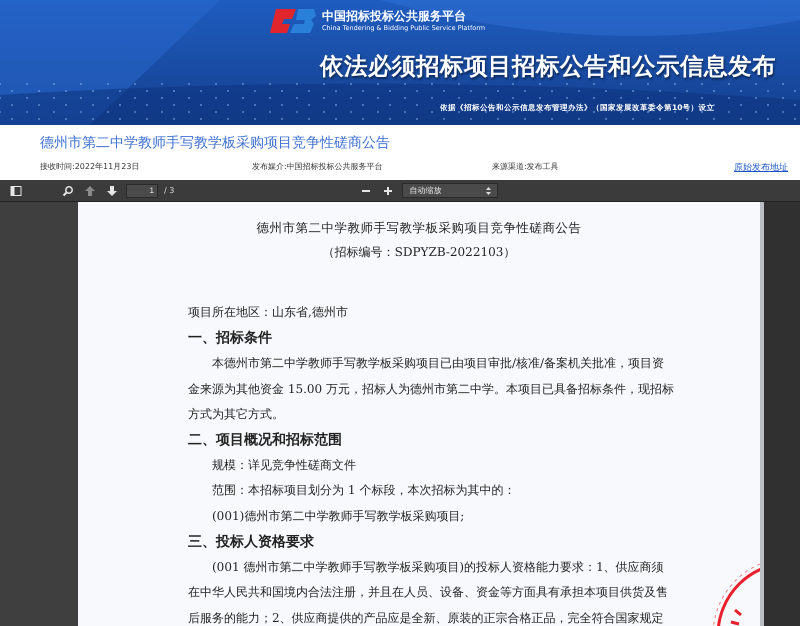 Image resolution: width=800 pixels, height=626 pixels. What do you see at coordinates (169, 190) in the screenshot?
I see `page-total: / 3` at bounding box center [169, 190].